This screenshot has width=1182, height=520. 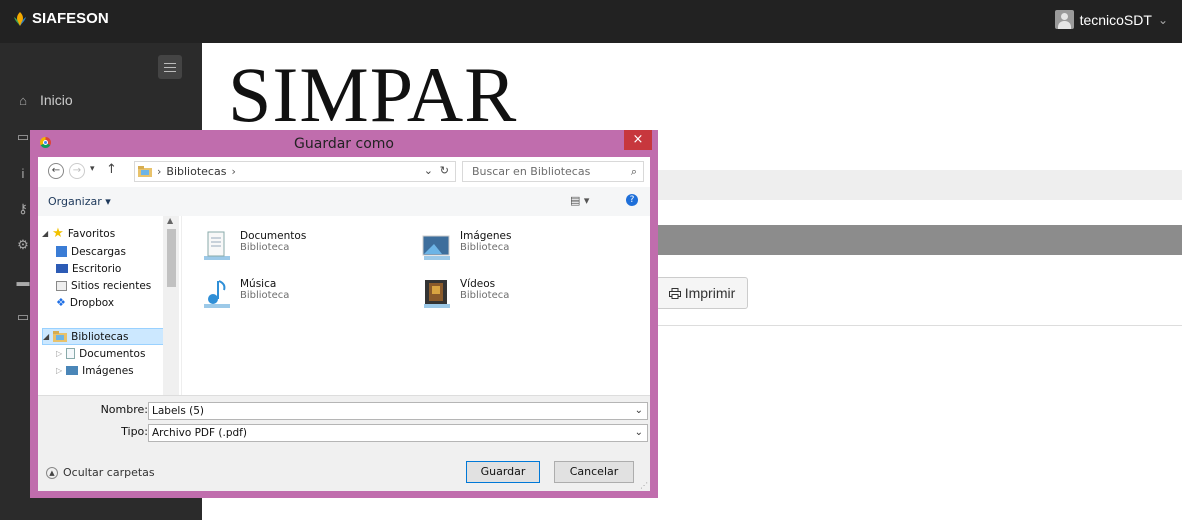 I want to click on gray-band, so click(x=911, y=185).